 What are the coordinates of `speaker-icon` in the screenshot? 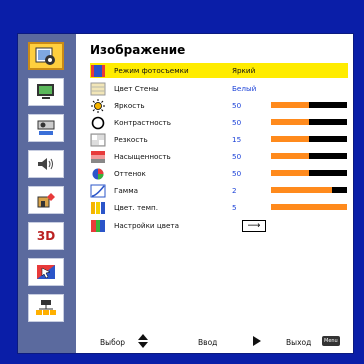 It's located at (45, 164).